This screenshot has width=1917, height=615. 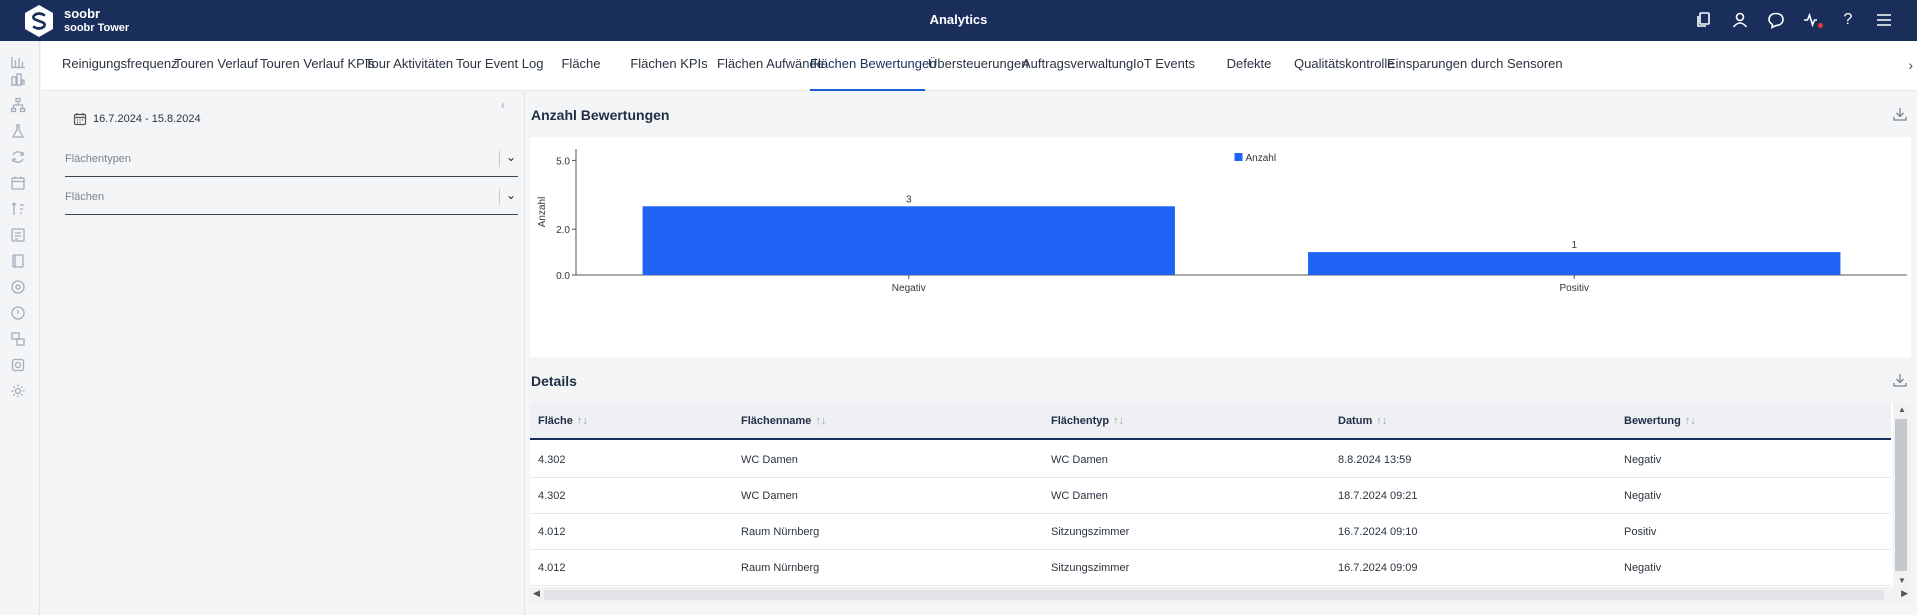 I want to click on cell-datum: 18.7.2024 09:21, so click(x=1378, y=496).